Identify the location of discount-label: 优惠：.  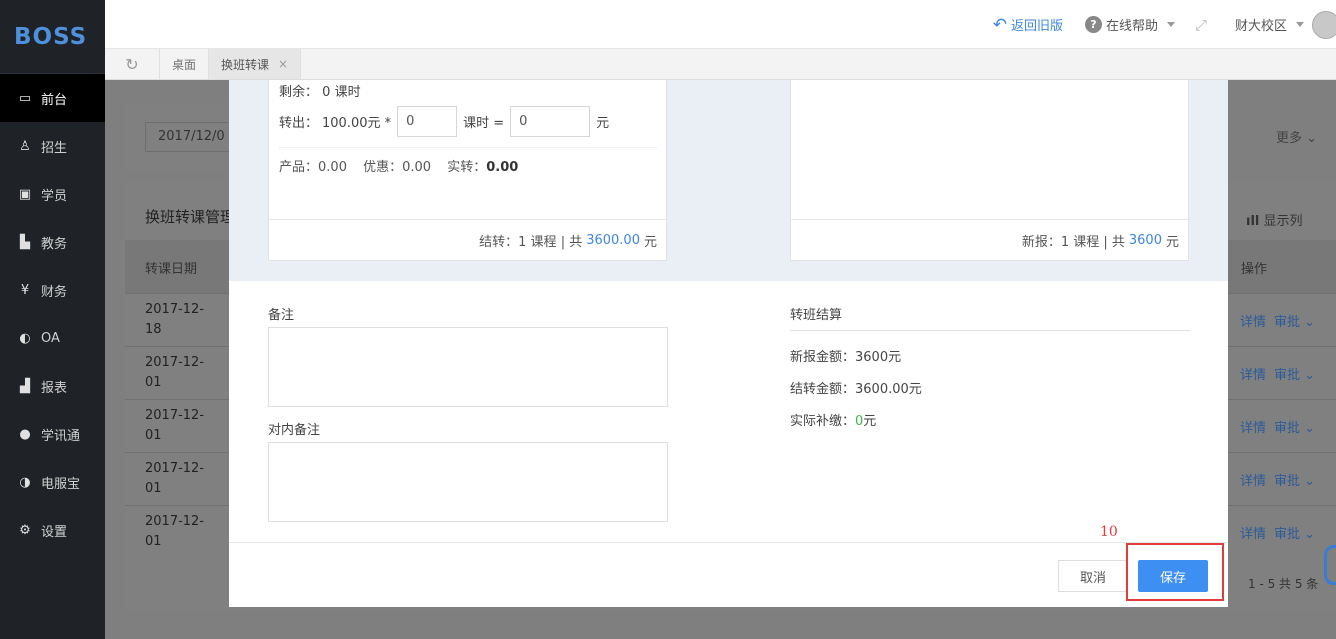
(383, 167).